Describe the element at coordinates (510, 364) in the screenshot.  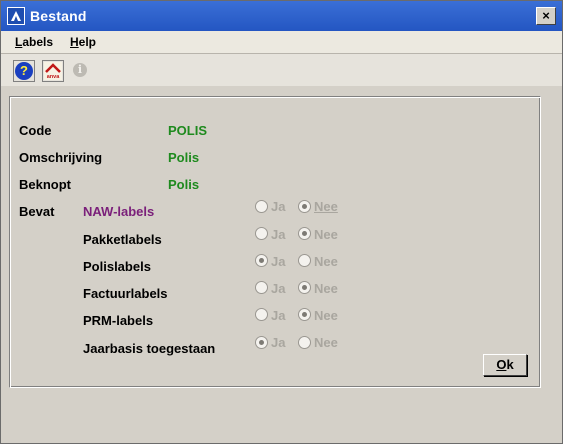
I see `ok-rest: k` at that location.